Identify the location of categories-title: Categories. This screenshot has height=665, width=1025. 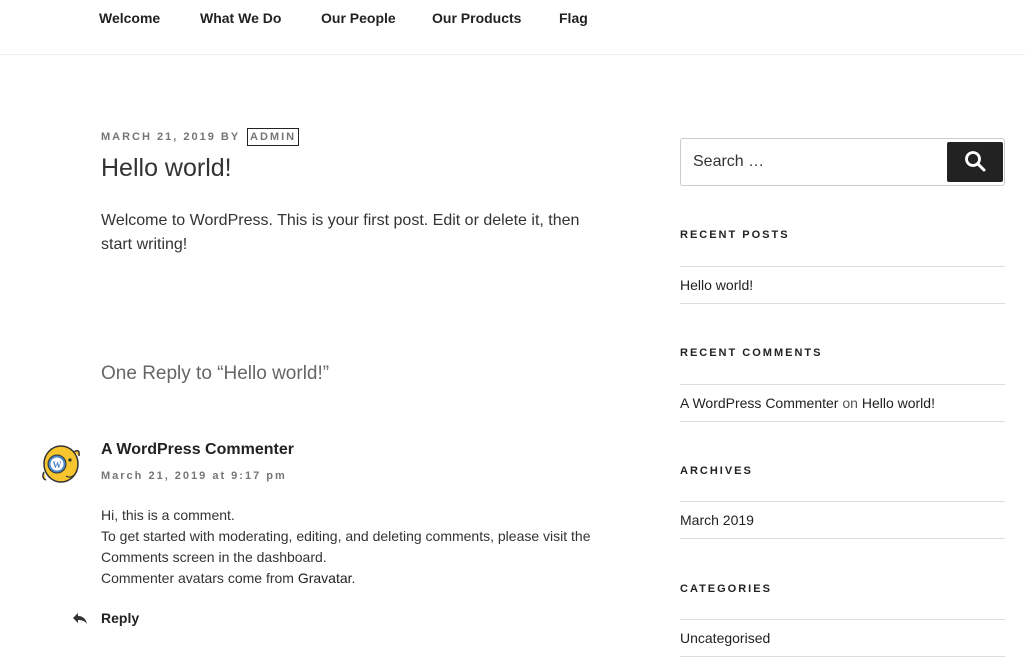
(726, 589).